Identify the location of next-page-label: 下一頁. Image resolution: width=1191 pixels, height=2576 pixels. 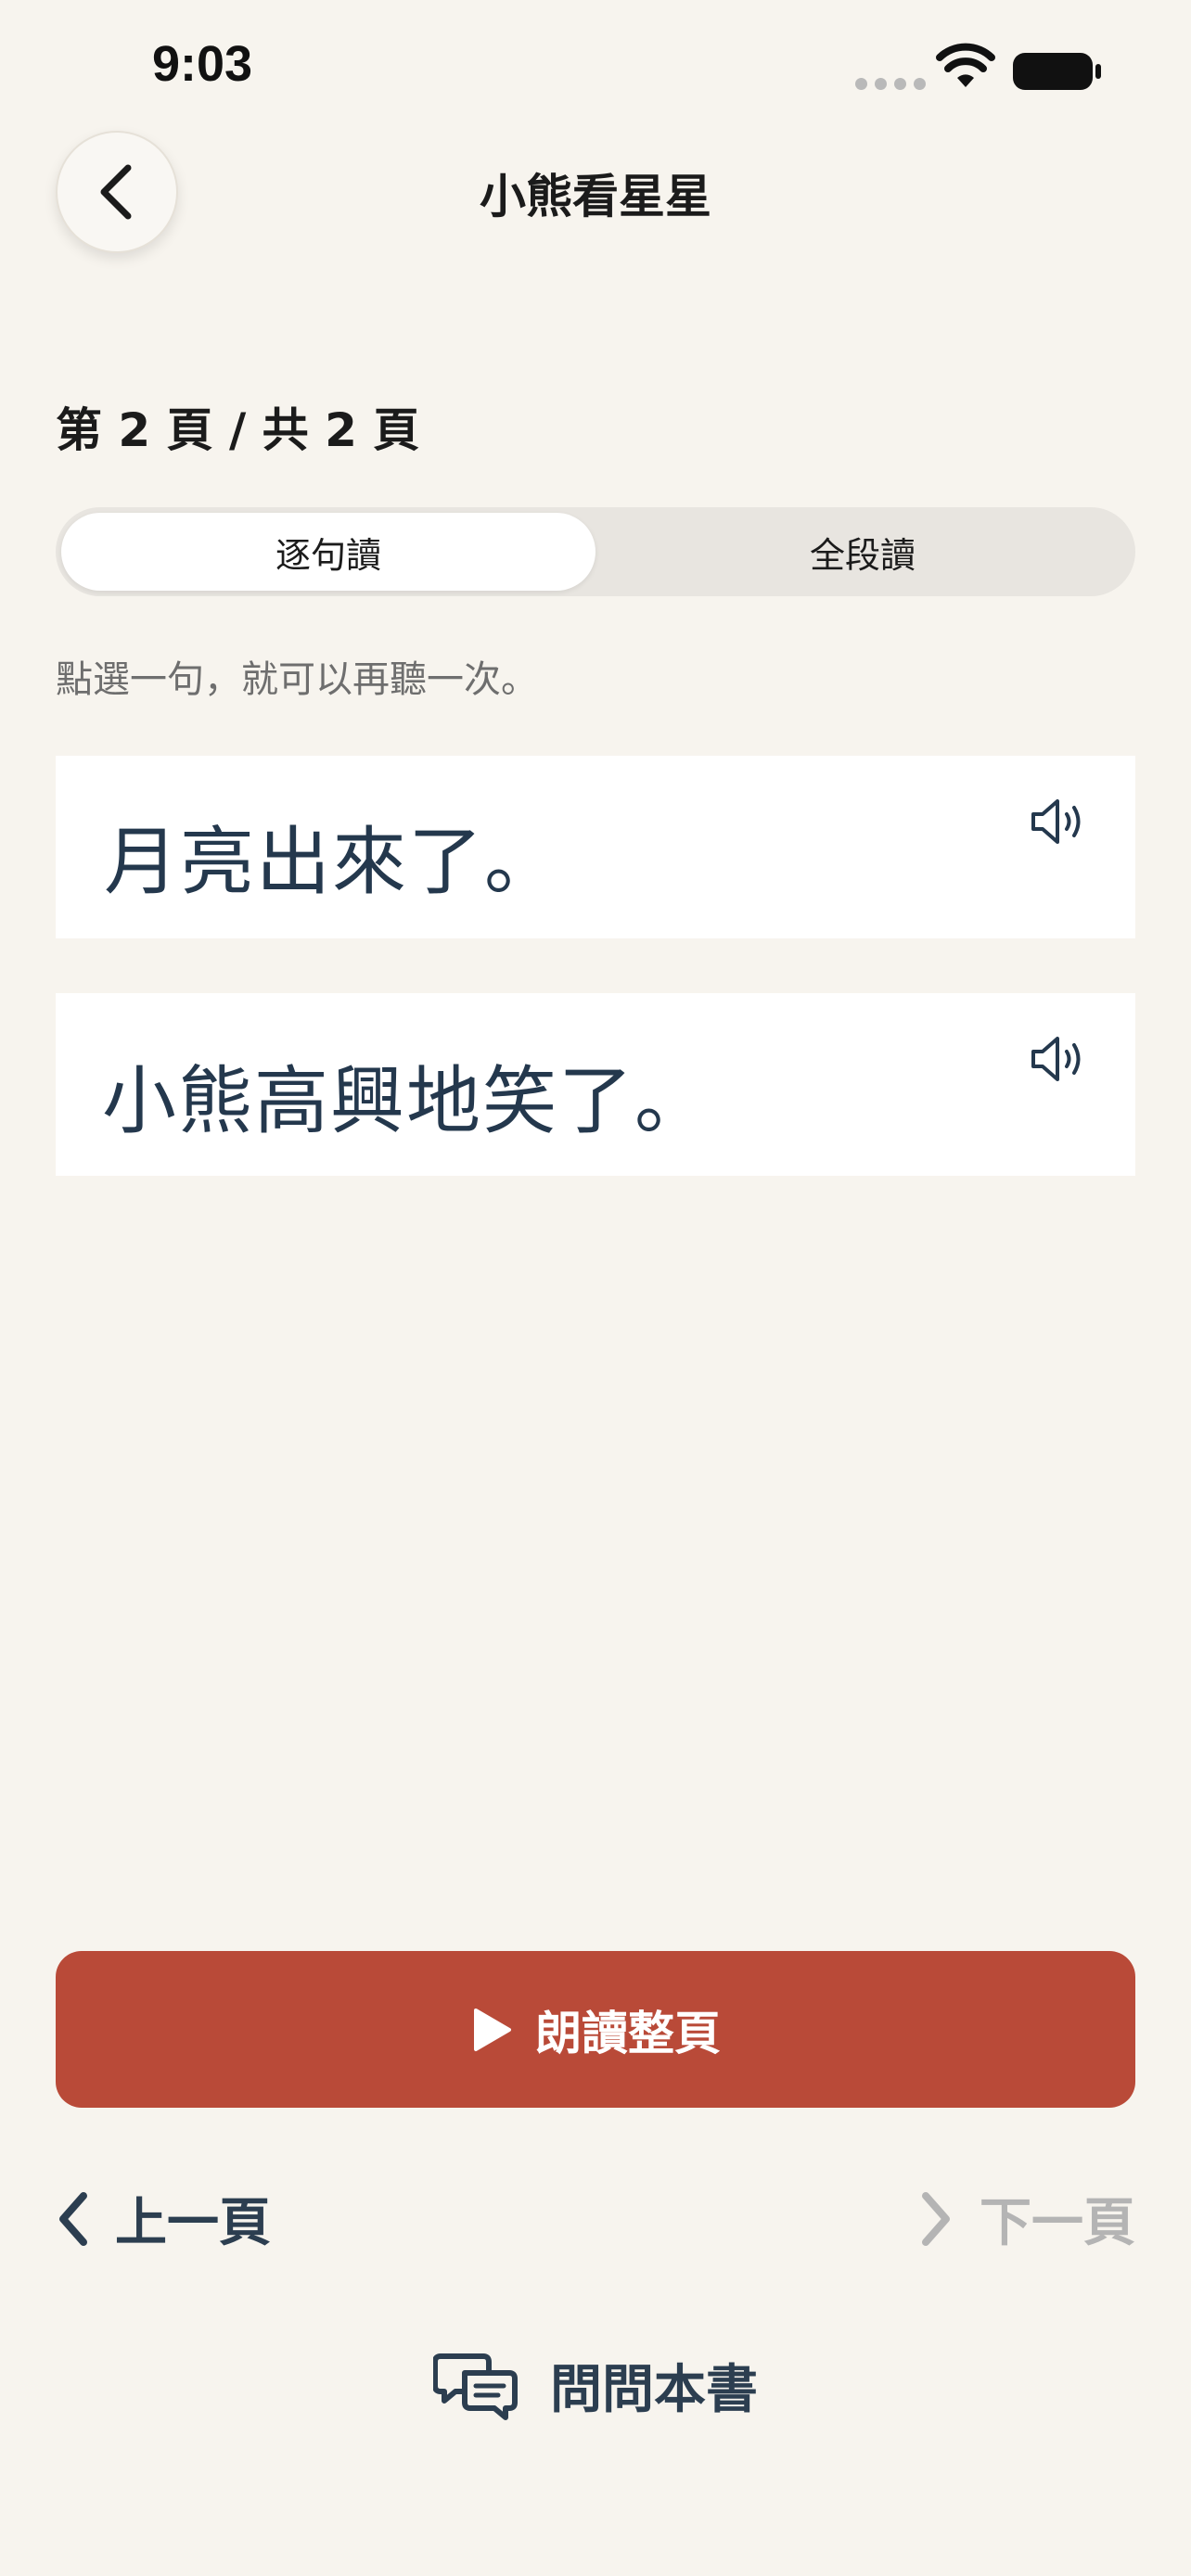
(1058, 2223).